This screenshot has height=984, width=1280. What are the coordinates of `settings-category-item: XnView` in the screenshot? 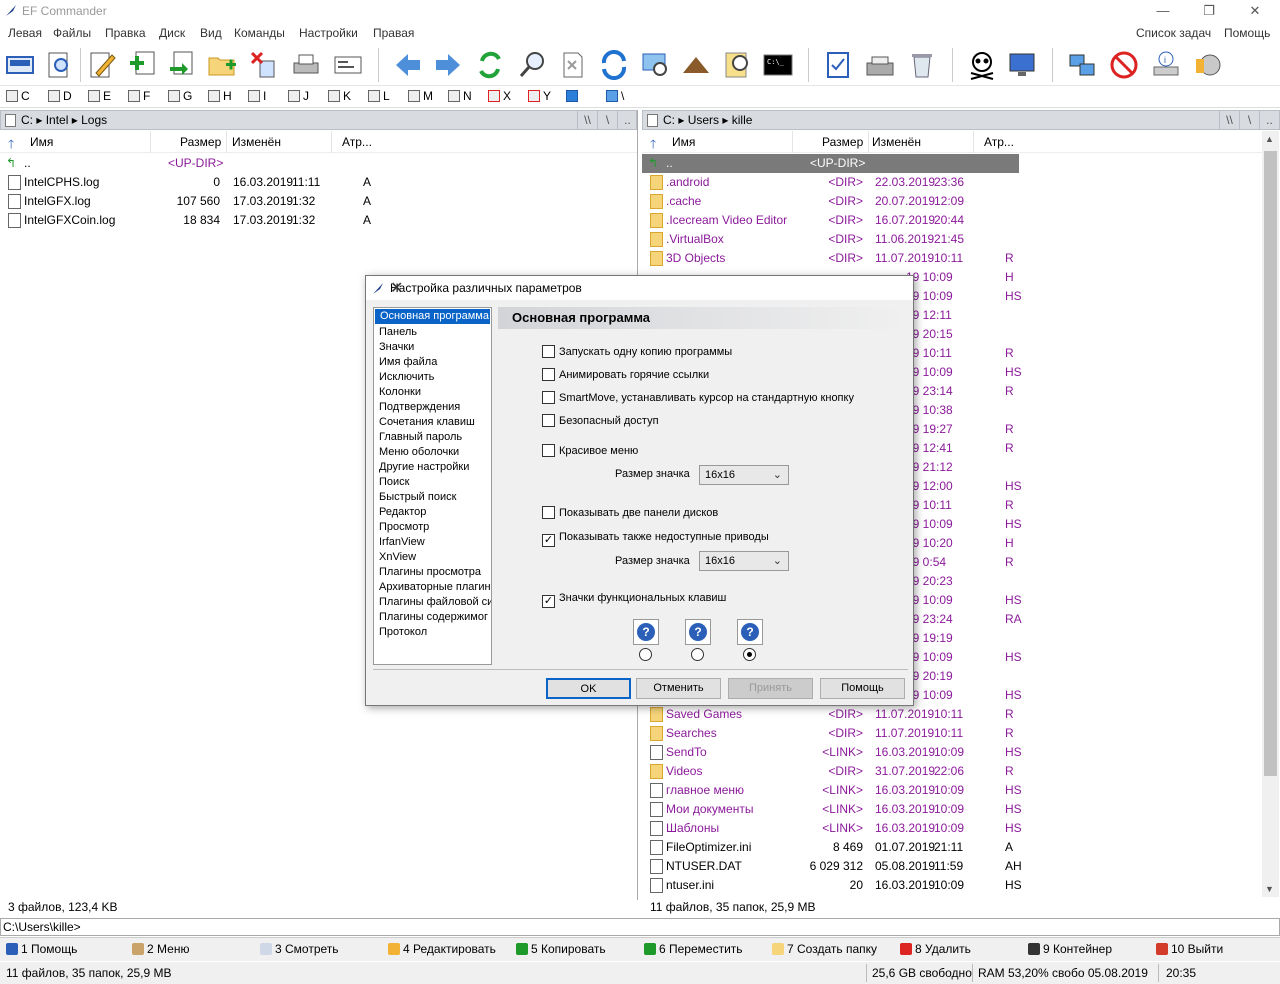 It's located at (432, 557).